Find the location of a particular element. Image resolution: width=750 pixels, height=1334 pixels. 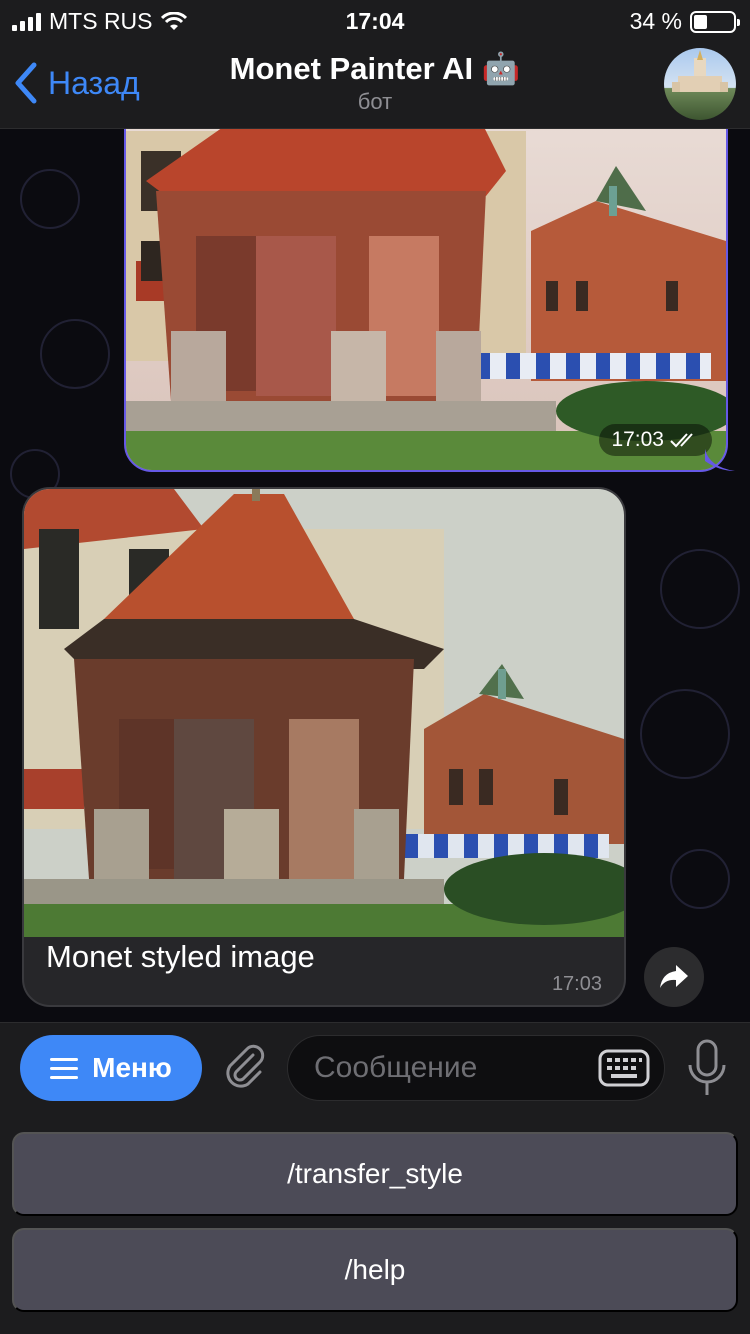

menu-button: Меню is located at coordinates (111, 1068).